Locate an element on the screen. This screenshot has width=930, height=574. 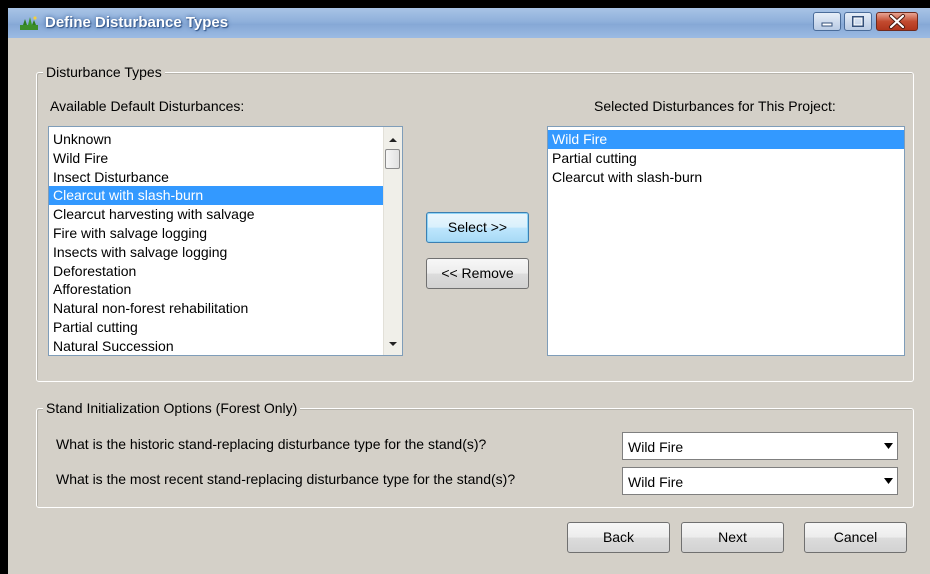
cancel-button: Cancel is located at coordinates (855, 537).